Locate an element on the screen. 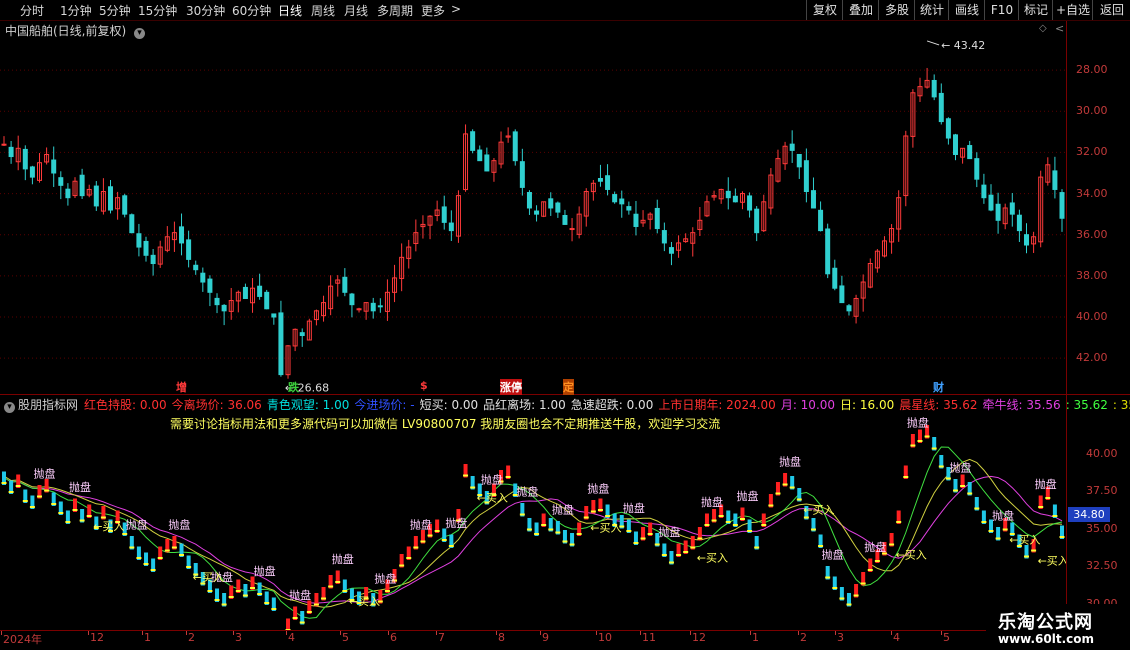 The width and height of the screenshot is (1130, 650). toolbar-button-1: 叠加 is located at coordinates (860, 10).